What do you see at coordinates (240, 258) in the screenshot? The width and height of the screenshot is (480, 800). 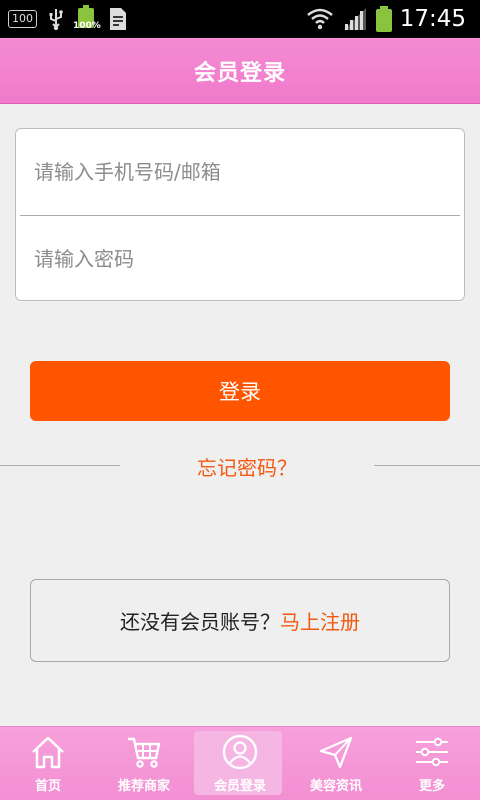 I see `password-input` at bounding box center [240, 258].